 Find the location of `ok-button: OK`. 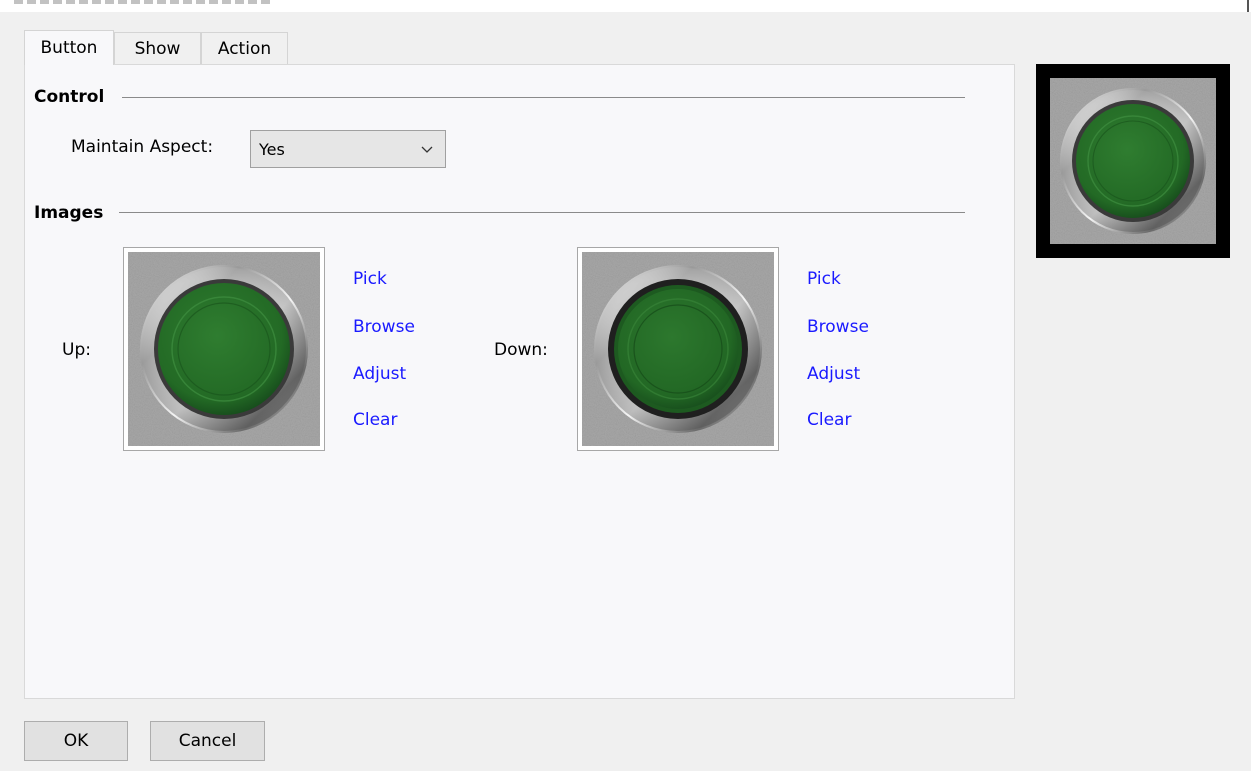

ok-button: OK is located at coordinates (76, 741).